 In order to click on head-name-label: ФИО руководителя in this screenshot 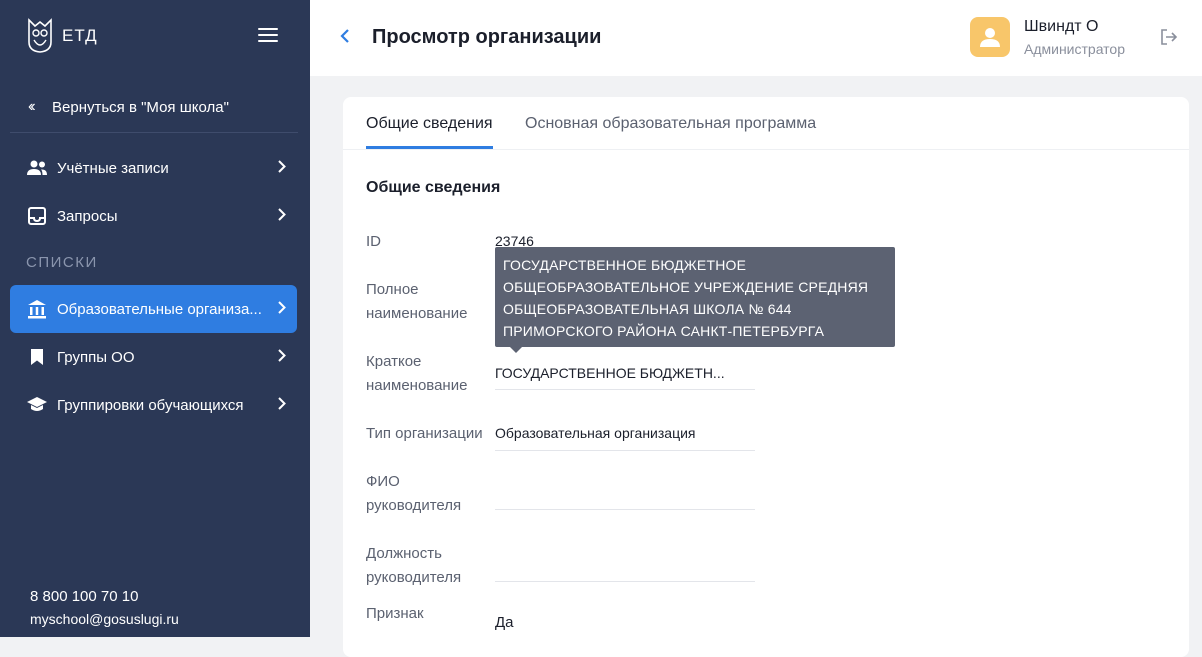, I will do `click(413, 494)`.